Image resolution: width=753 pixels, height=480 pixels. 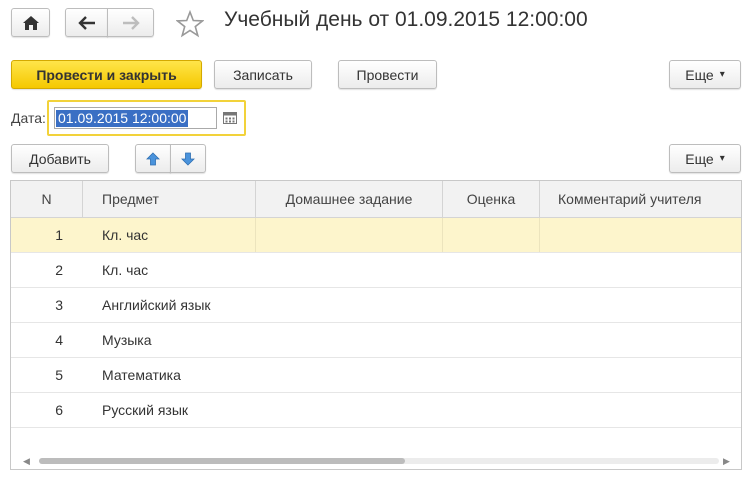 I want to click on column-header-grade: Оценка, so click(x=491, y=199).